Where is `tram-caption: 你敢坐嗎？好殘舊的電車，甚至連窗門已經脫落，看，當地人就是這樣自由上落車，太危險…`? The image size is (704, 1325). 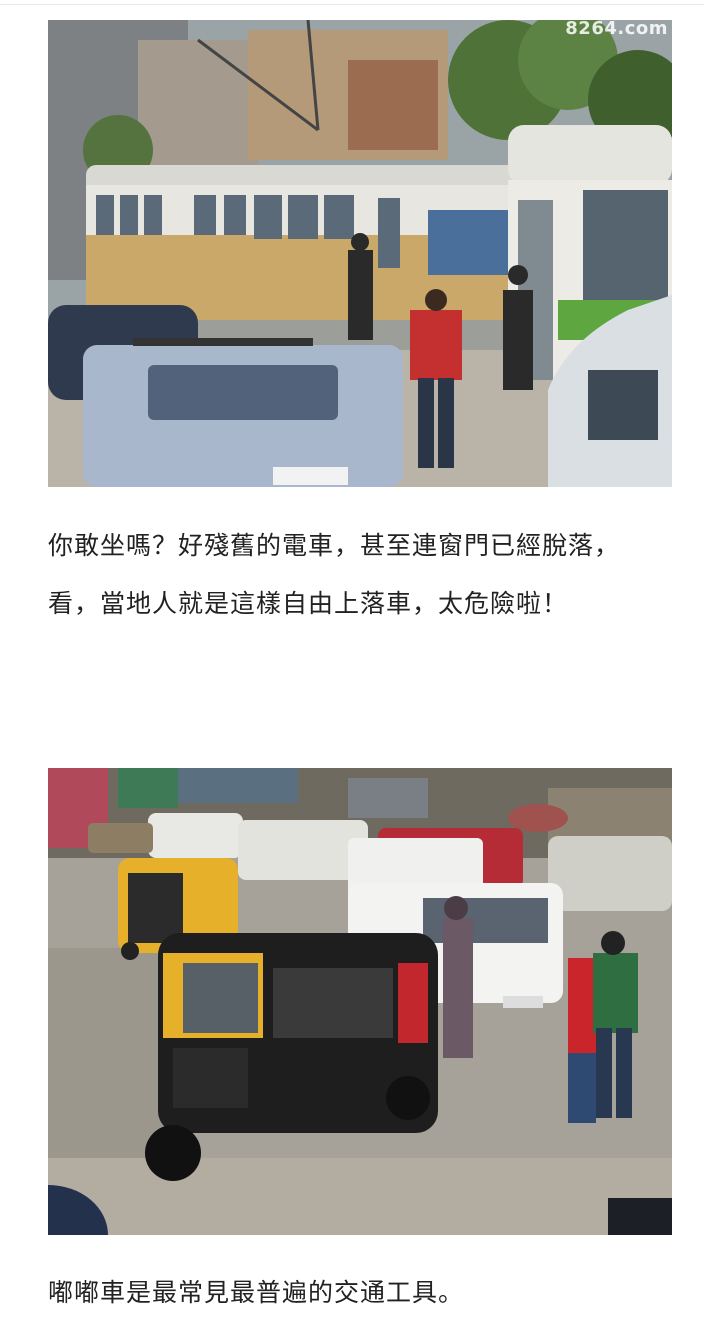 tram-caption: 你敢坐嗎？好殘舊的電車，甚至連窗門已經脫落，看，當地人就是這樣自由上落車，太危險… is located at coordinates (334, 574).